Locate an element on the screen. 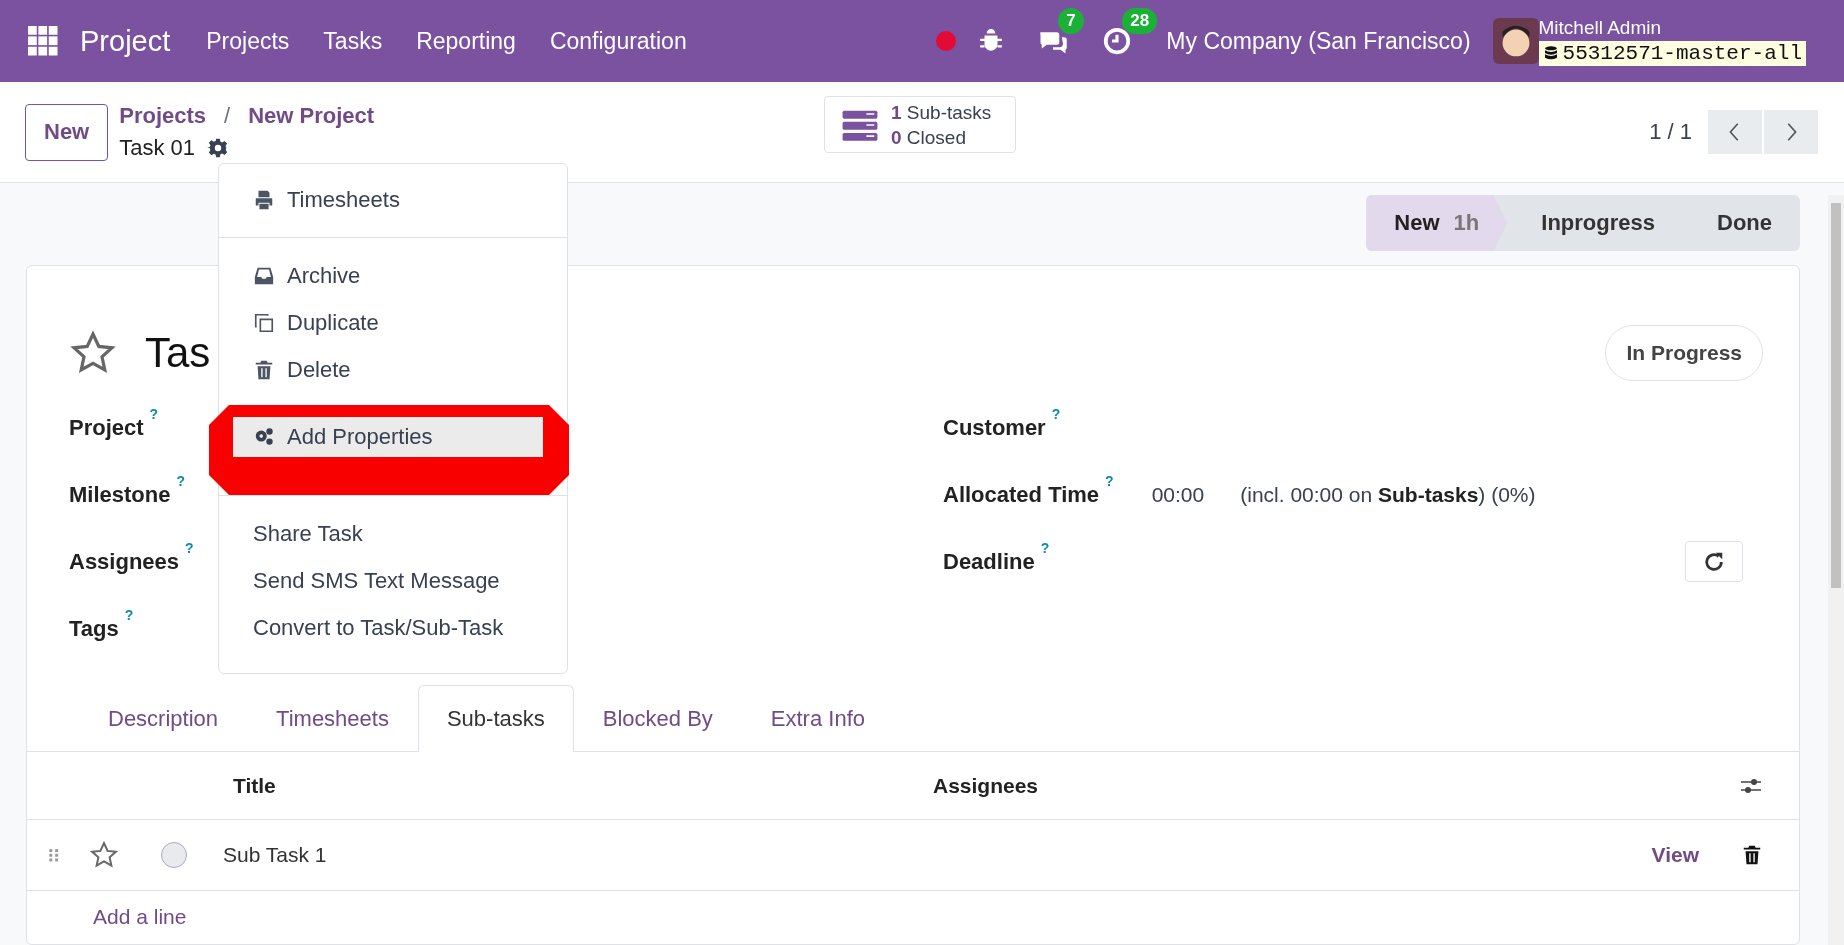 Image resolution: width=1844 pixels, height=945 pixels. nav-menu-item: Reporting is located at coordinates (466, 41).